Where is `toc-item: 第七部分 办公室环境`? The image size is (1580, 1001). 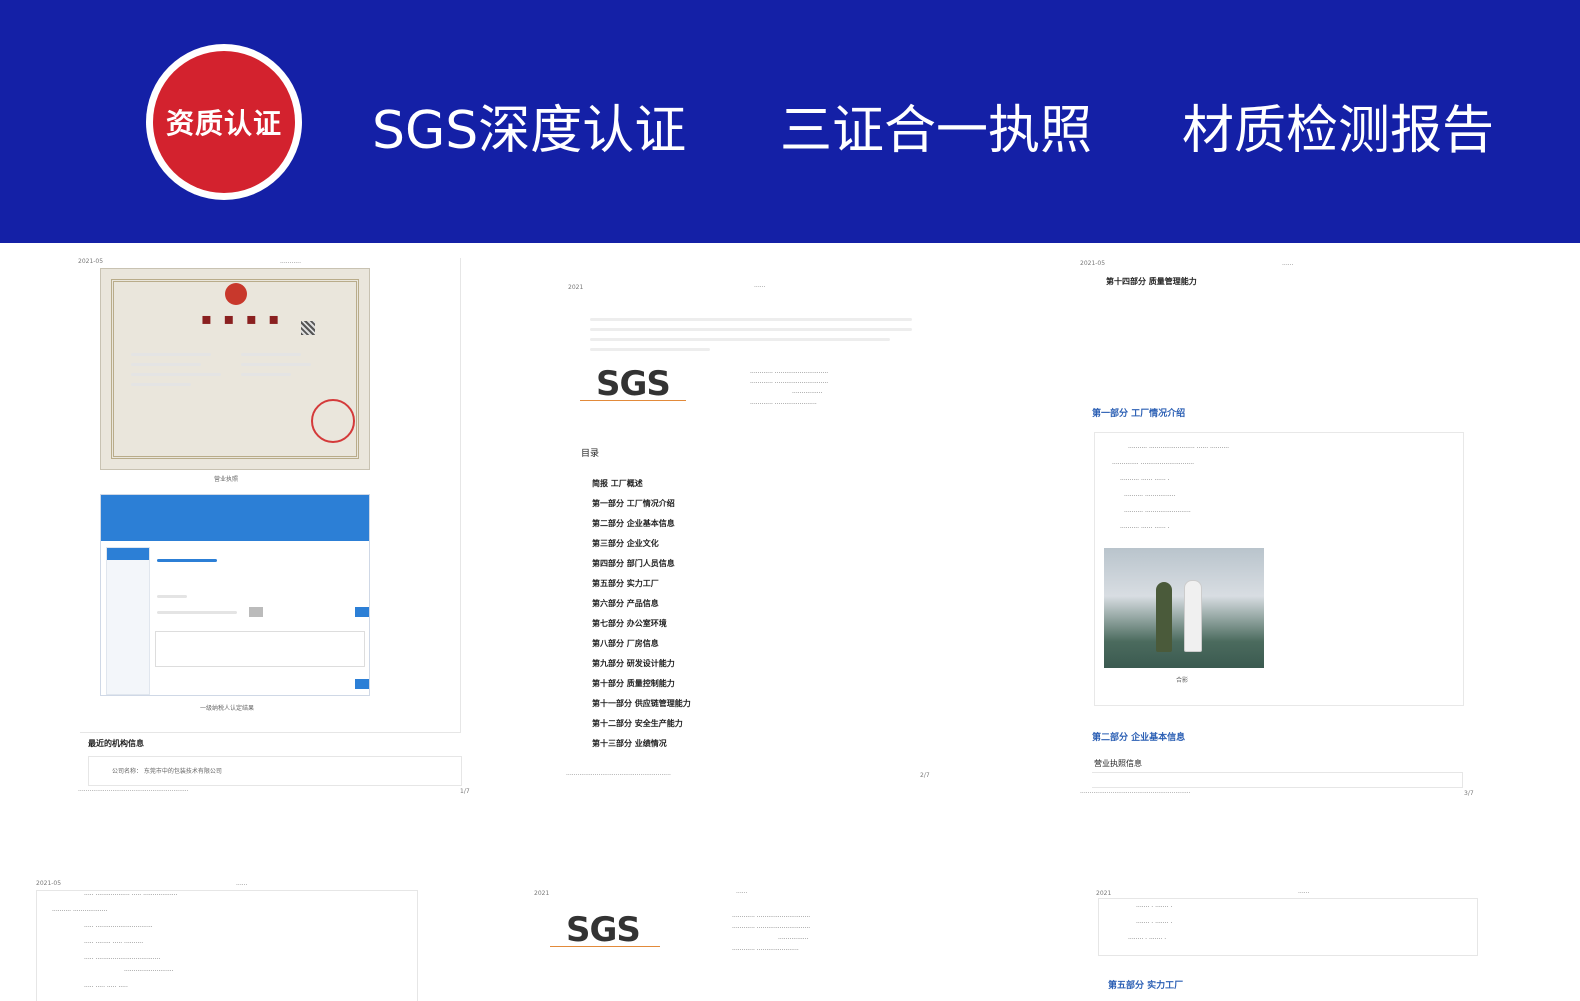
toc-item: 第七部分 办公室环境 is located at coordinates (629, 623).